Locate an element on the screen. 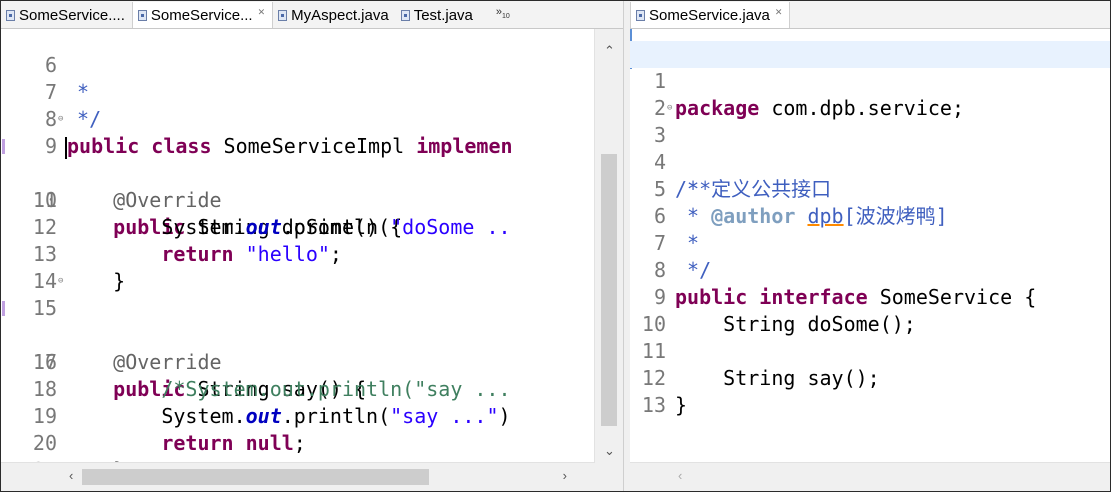 This screenshot has width=1111, height=492. code-line: 12 } is located at coordinates (870, 377).